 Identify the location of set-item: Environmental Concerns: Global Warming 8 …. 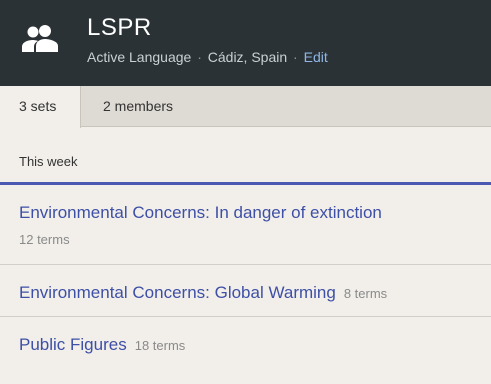
(245, 293).